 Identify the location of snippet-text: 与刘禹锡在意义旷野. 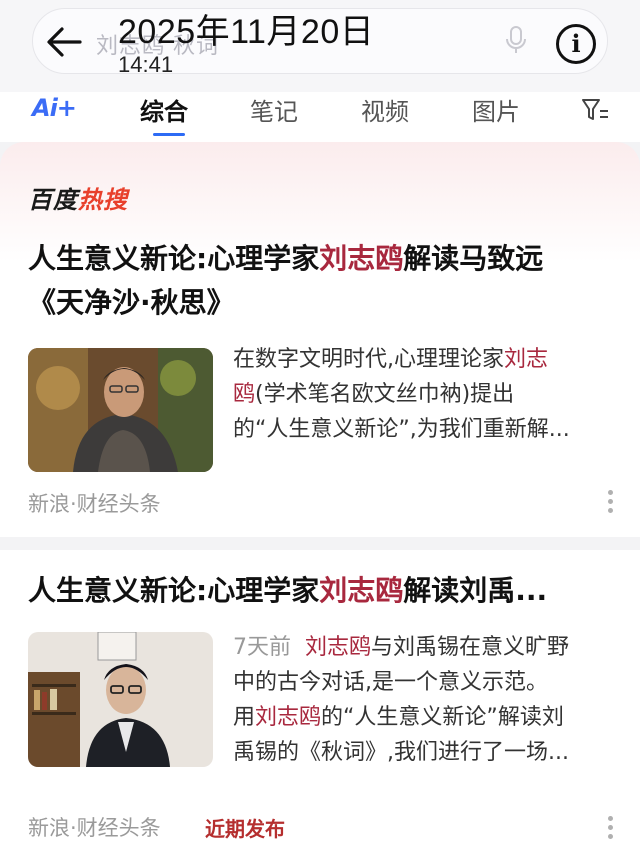
(470, 647).